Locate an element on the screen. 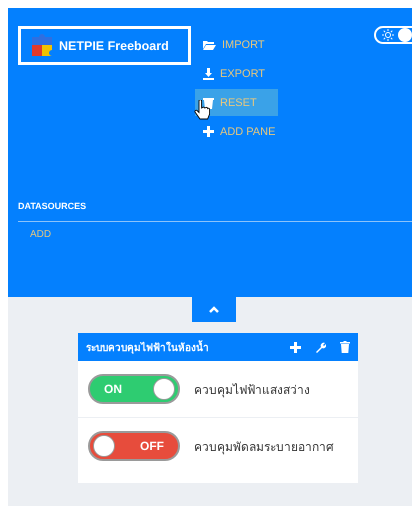  logo-title: NETPIE Freeboard is located at coordinates (114, 45).